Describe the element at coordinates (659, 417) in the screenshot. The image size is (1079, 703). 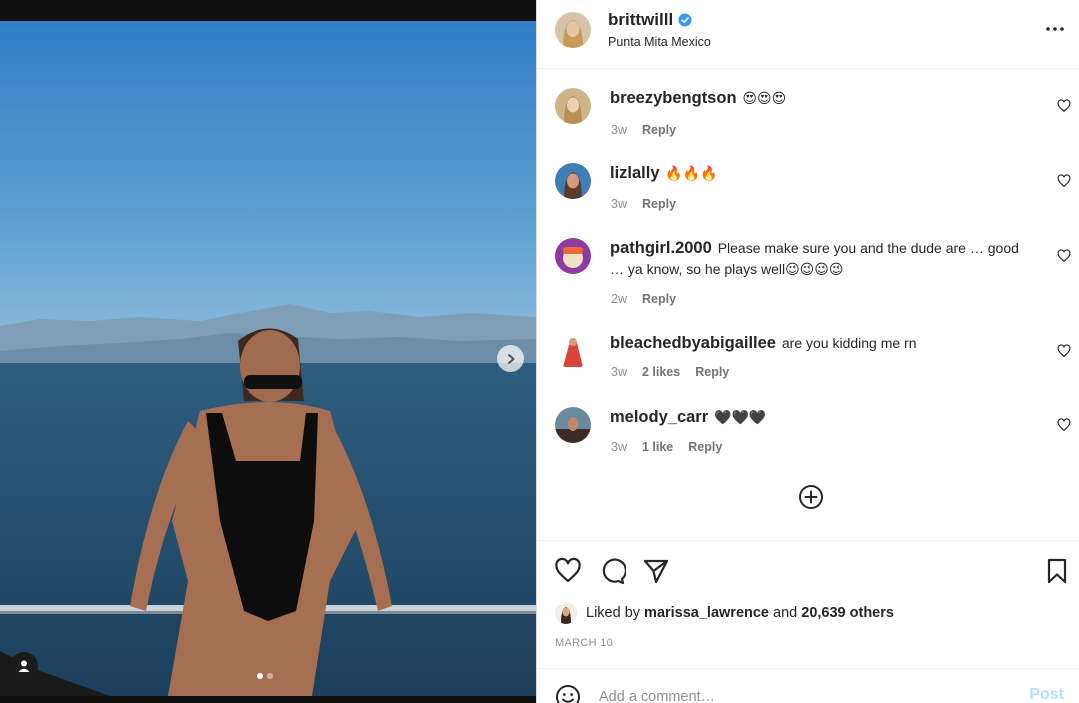
I see `commenter-username: melody_carr` at that location.